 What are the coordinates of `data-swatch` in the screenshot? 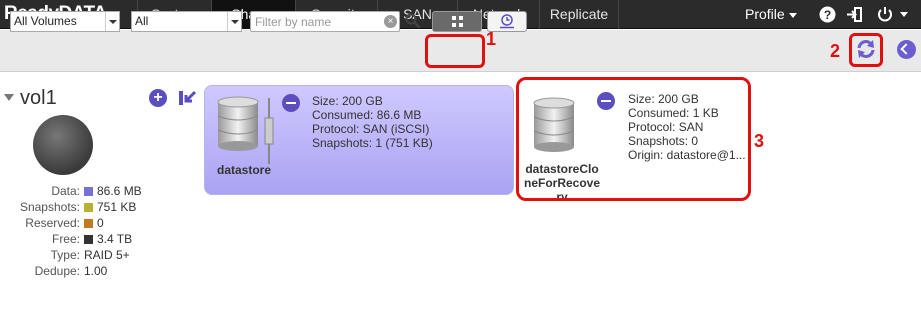 It's located at (88, 191).